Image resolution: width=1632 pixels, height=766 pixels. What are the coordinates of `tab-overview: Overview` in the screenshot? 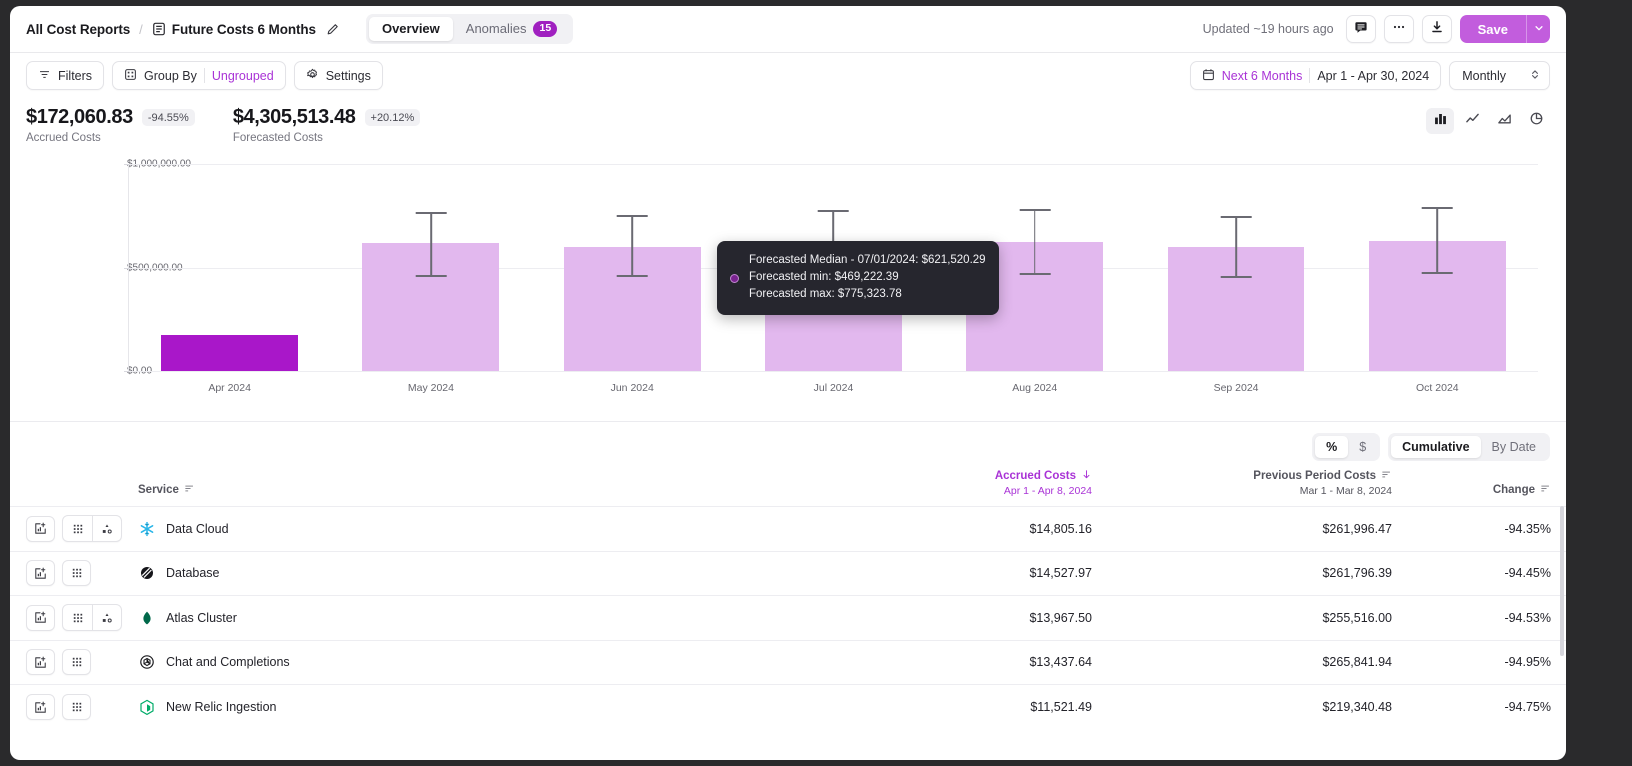 It's located at (410, 29).